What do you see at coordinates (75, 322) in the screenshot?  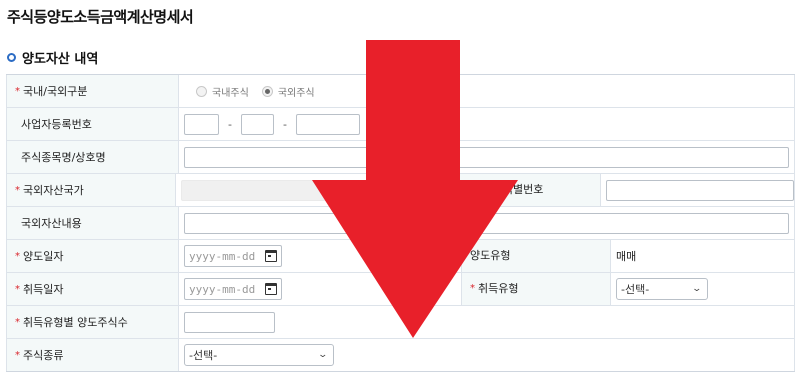 I see `shares-by-type-label: 취득유형별 양도주식수` at bounding box center [75, 322].